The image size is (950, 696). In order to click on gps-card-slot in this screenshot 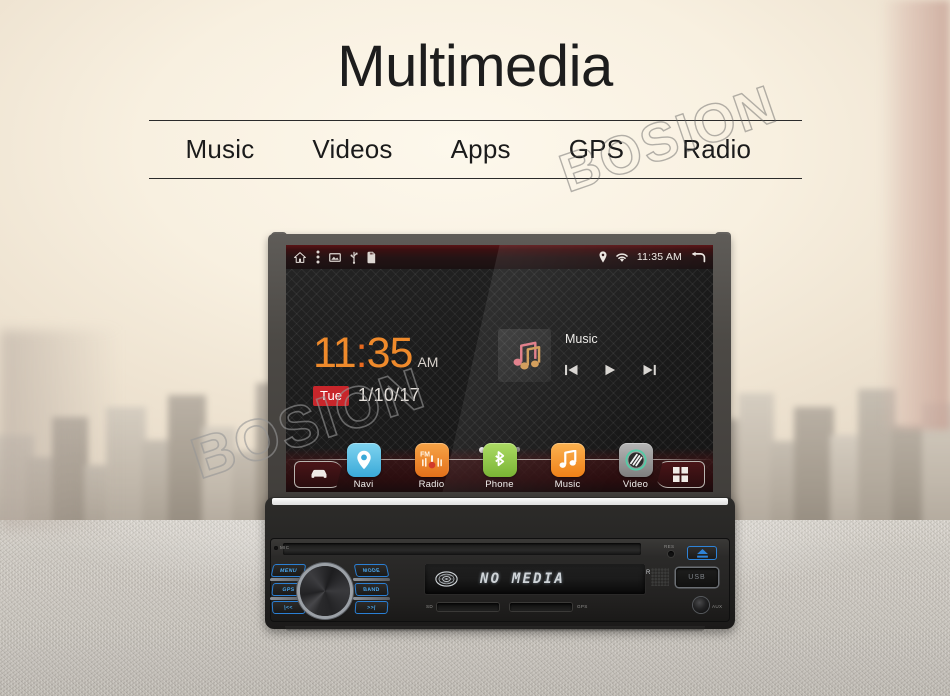, I will do `click(541, 607)`.